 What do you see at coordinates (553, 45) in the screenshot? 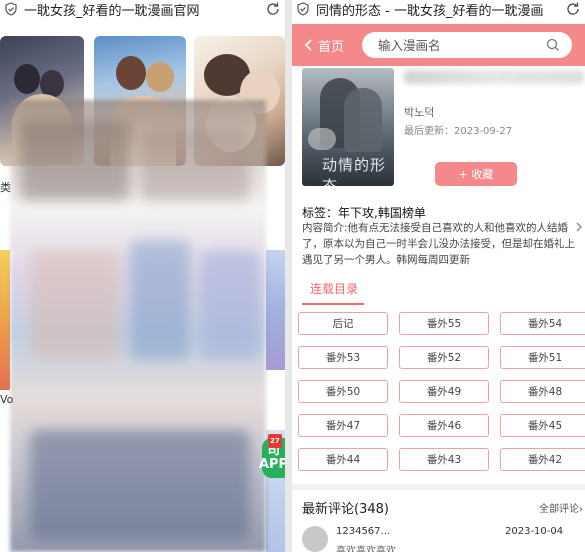
I see `search-icon` at bounding box center [553, 45].